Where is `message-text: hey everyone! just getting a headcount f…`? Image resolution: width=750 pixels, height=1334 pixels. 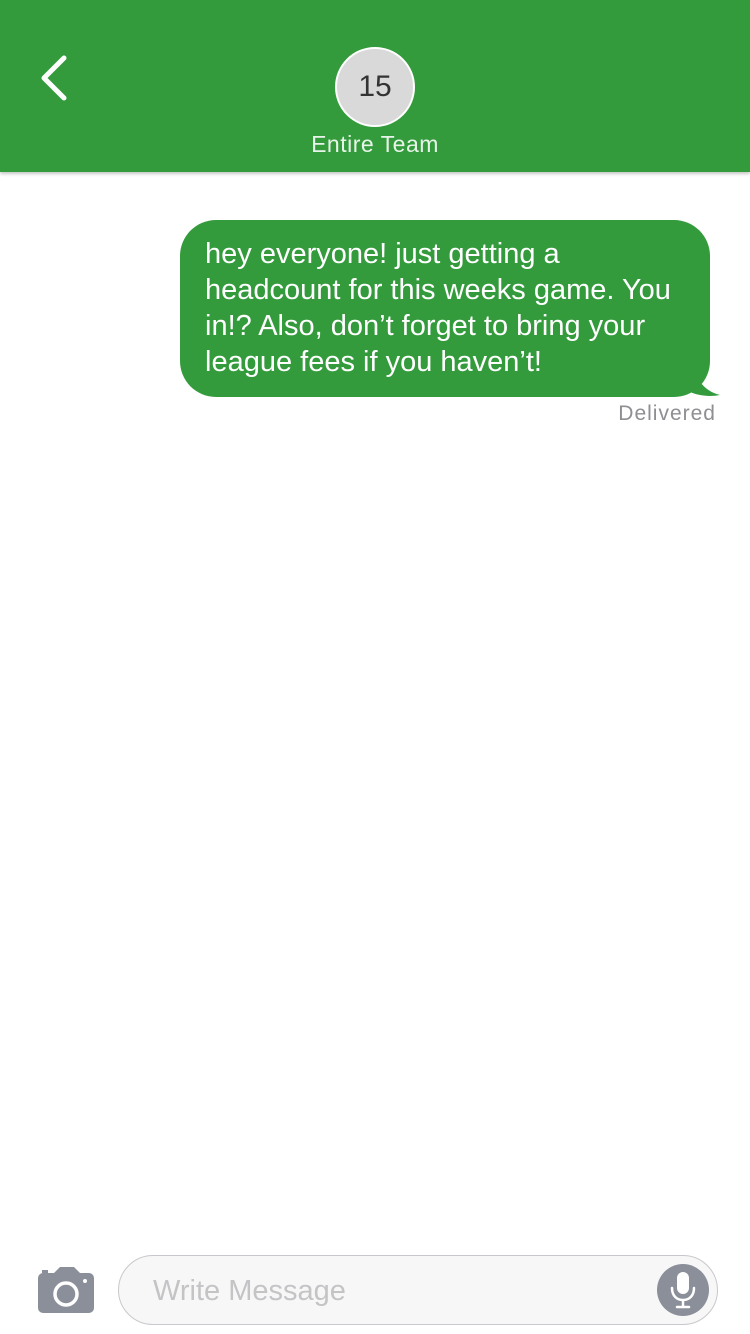 message-text: hey everyone! just getting a headcount f… is located at coordinates (438, 308).